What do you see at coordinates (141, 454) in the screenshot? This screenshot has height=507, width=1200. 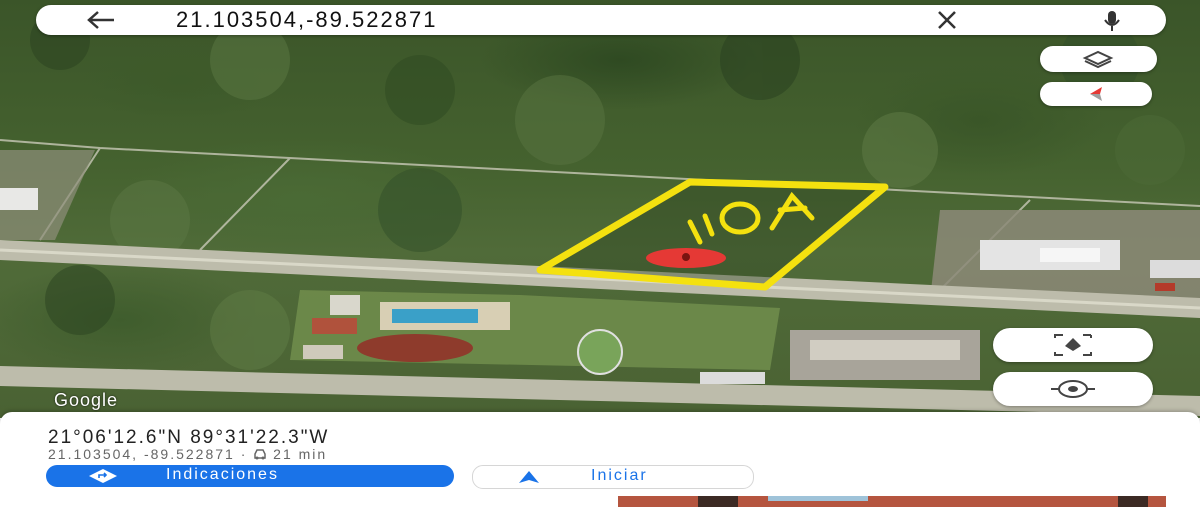 I see `coordinates-decimal: 21.103504, -89.522871` at bounding box center [141, 454].